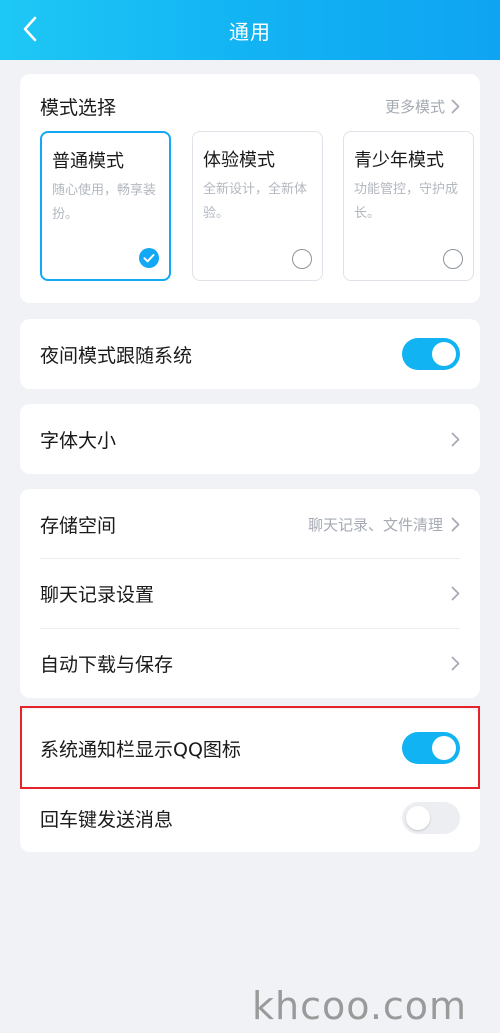 The height and width of the screenshot is (1033, 500). What do you see at coordinates (250, 106) in the screenshot?
I see `mode-section-header: 模式选择 更多模式` at bounding box center [250, 106].